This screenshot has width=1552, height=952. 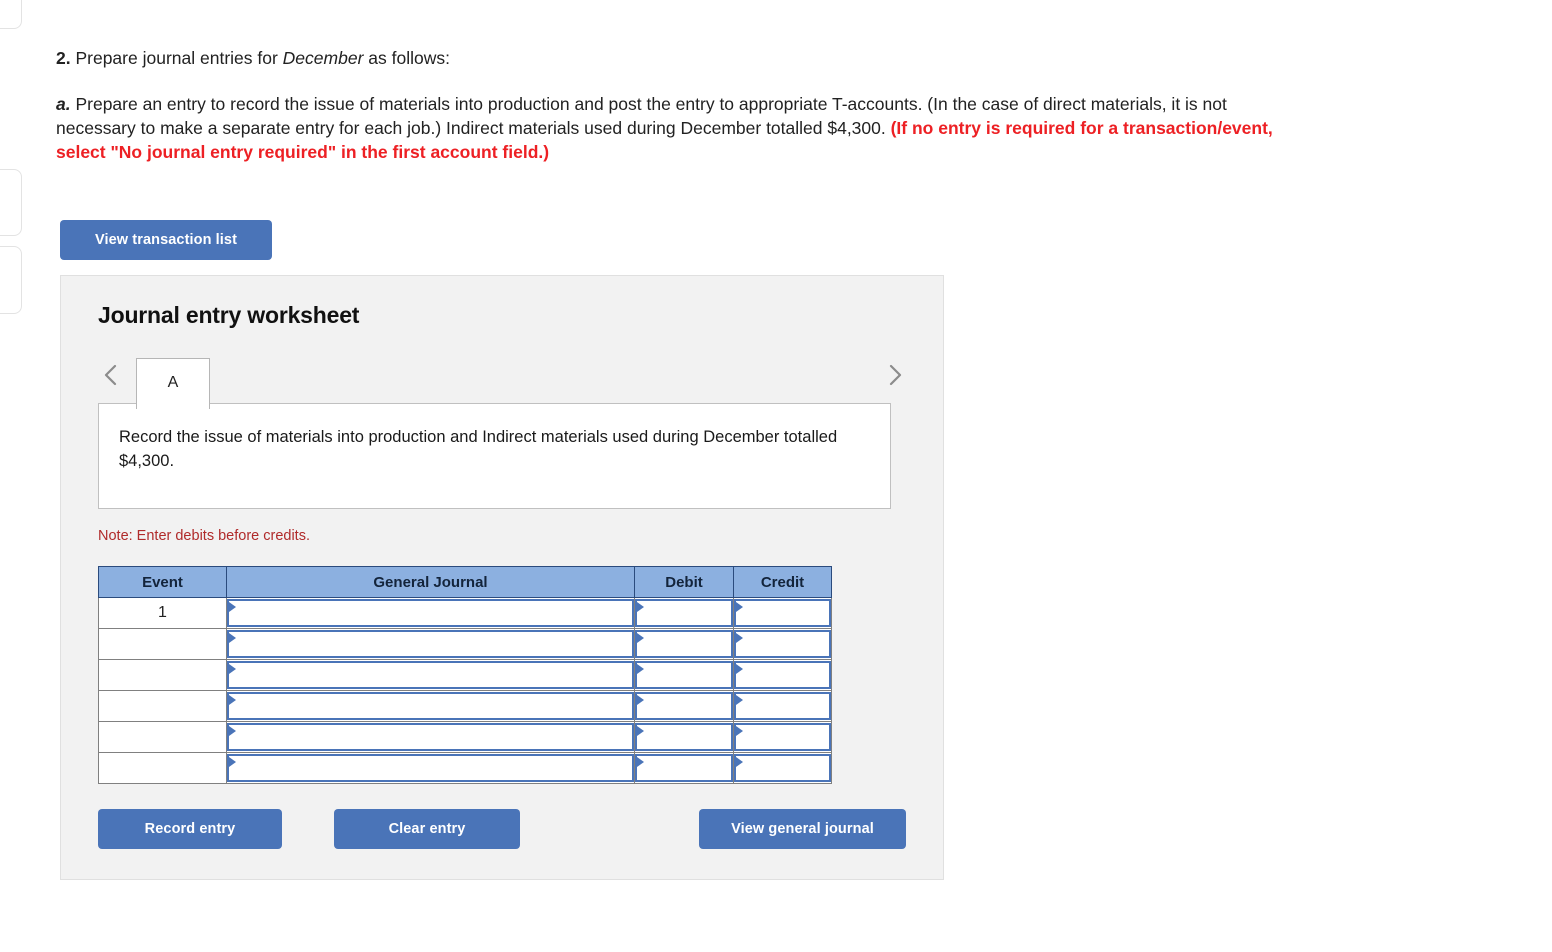 What do you see at coordinates (190, 829) in the screenshot?
I see `record-entry-button: Record entry` at bounding box center [190, 829].